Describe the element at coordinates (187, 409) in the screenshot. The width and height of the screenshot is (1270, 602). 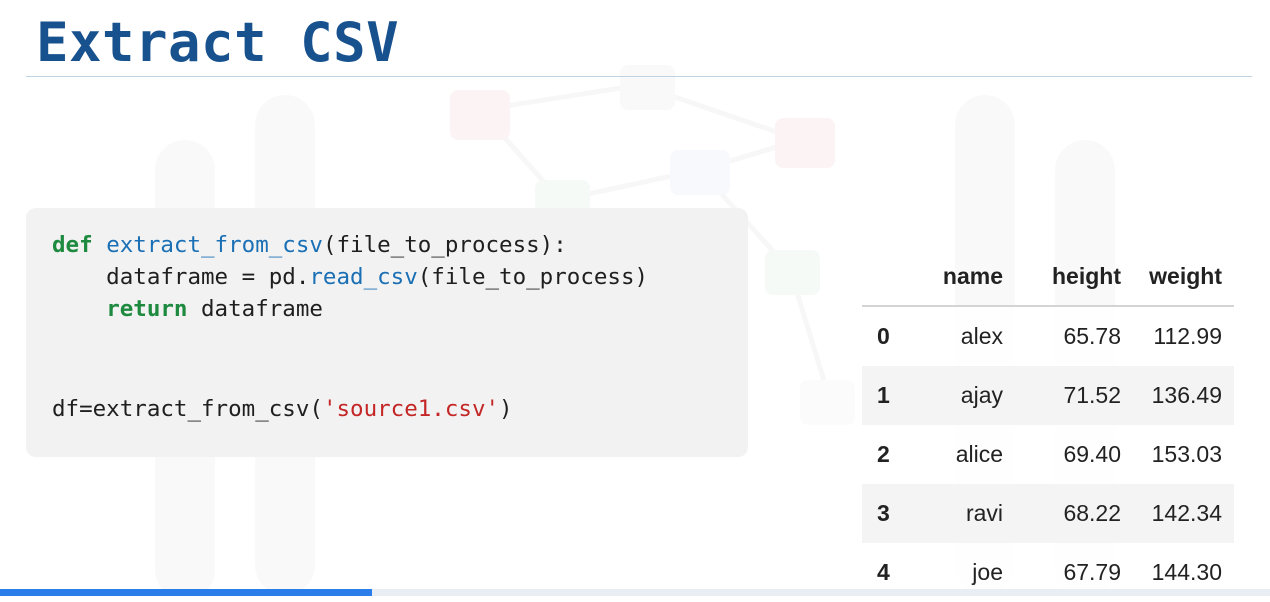
I see `call-text: df=extract_from_csv(` at that location.